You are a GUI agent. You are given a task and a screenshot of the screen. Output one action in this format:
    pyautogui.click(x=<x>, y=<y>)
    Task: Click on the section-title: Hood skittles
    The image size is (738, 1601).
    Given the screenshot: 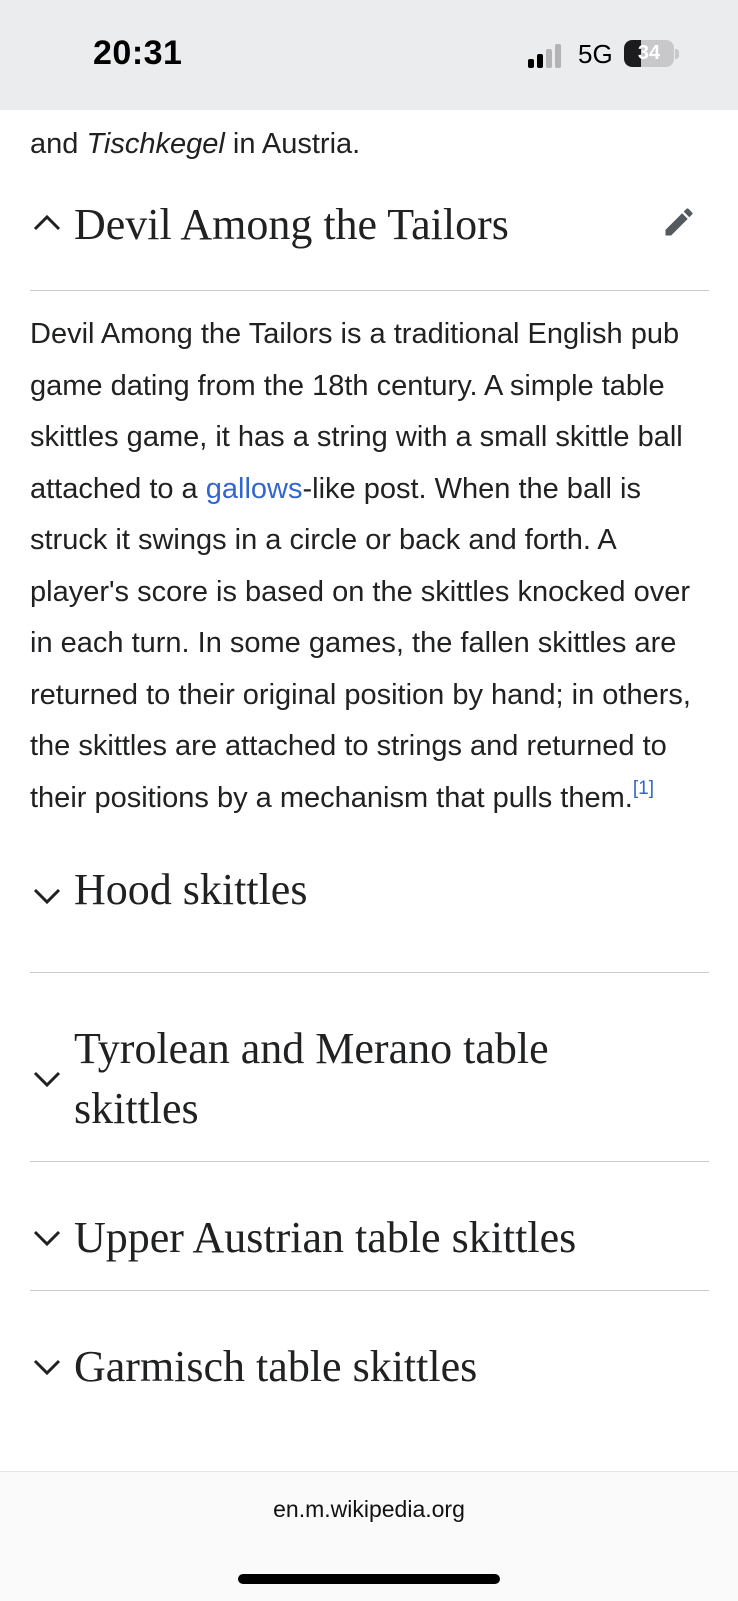 What is the action you would take?
    pyautogui.click(x=191, y=889)
    